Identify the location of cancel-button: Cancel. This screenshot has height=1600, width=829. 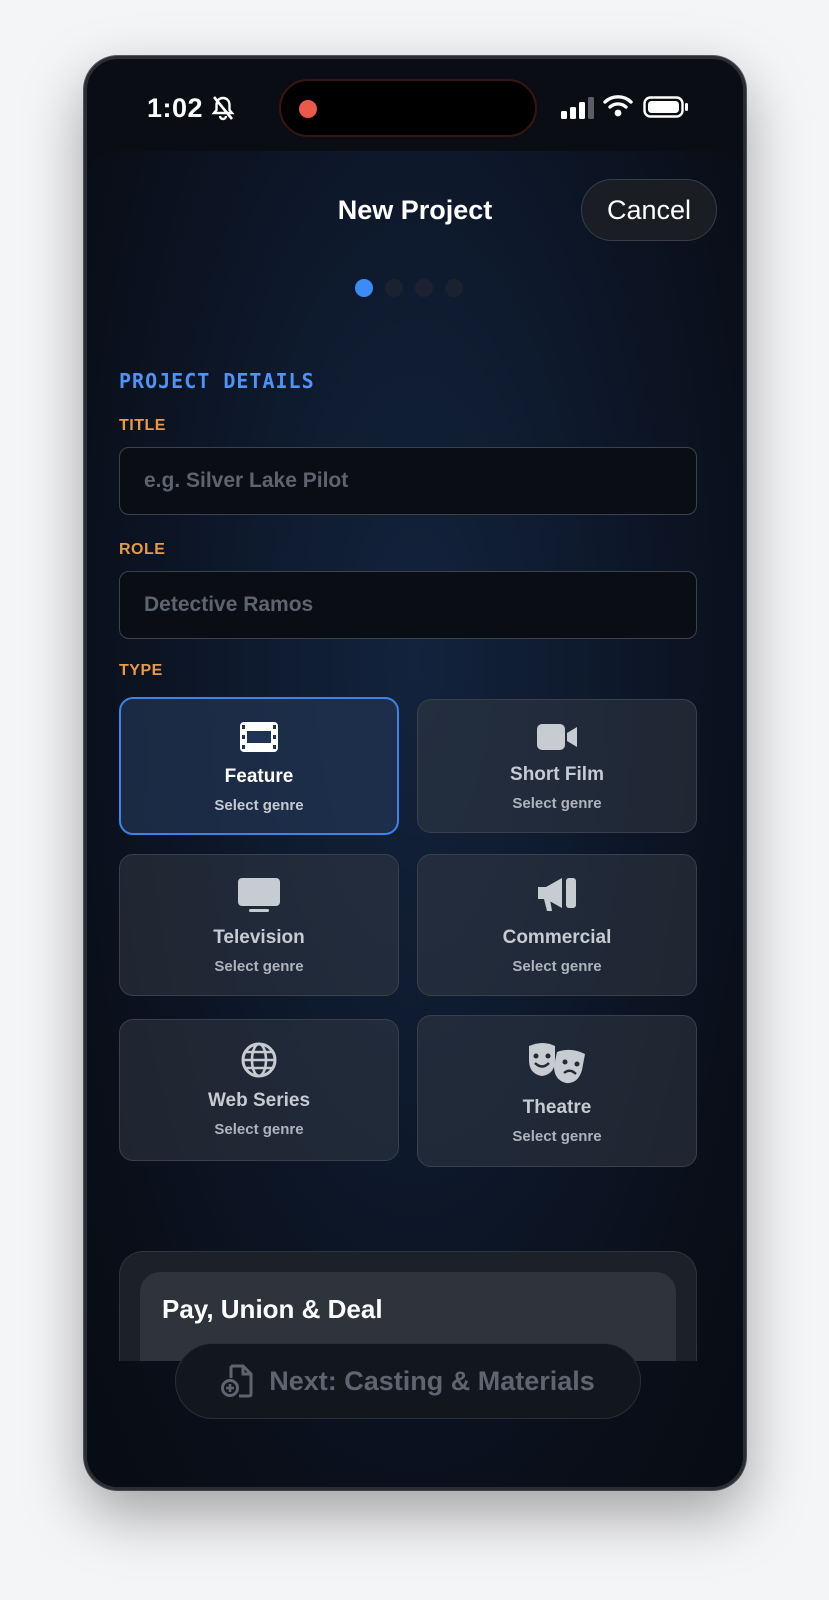
(649, 210).